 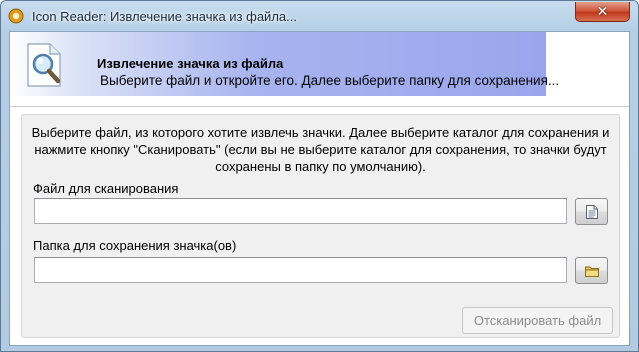 I want to click on file-path-input, so click(x=300, y=211).